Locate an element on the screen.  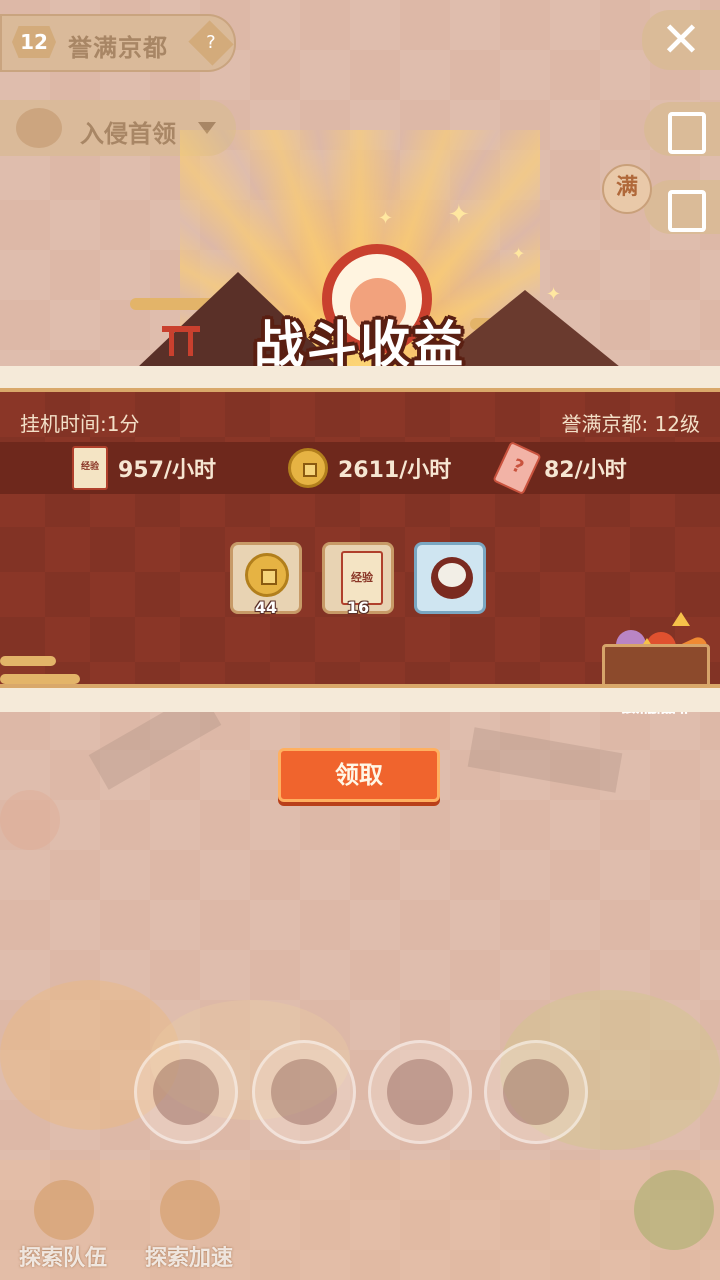
reward-slot-food is located at coordinates (450, 578).